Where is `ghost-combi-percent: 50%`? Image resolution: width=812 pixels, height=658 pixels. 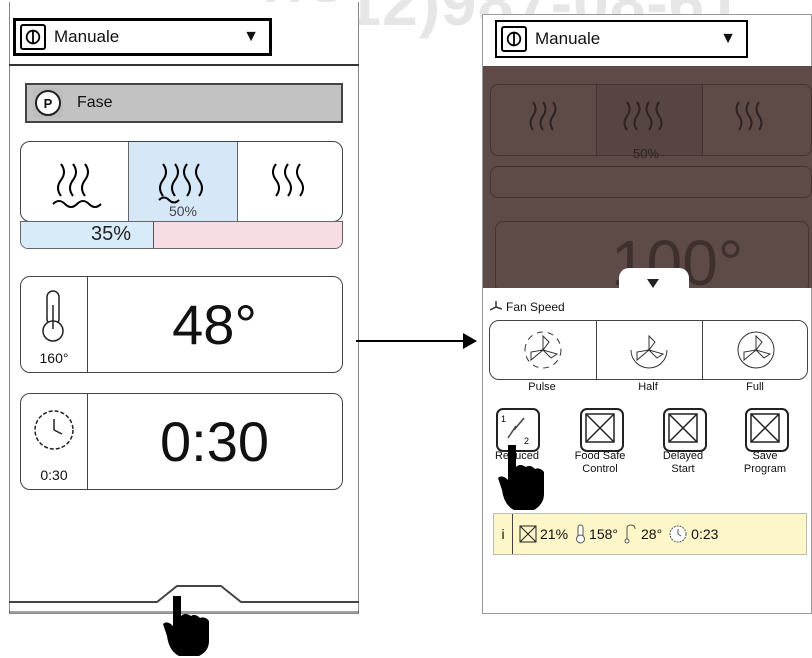 ghost-combi-percent: 50% is located at coordinates (646, 153).